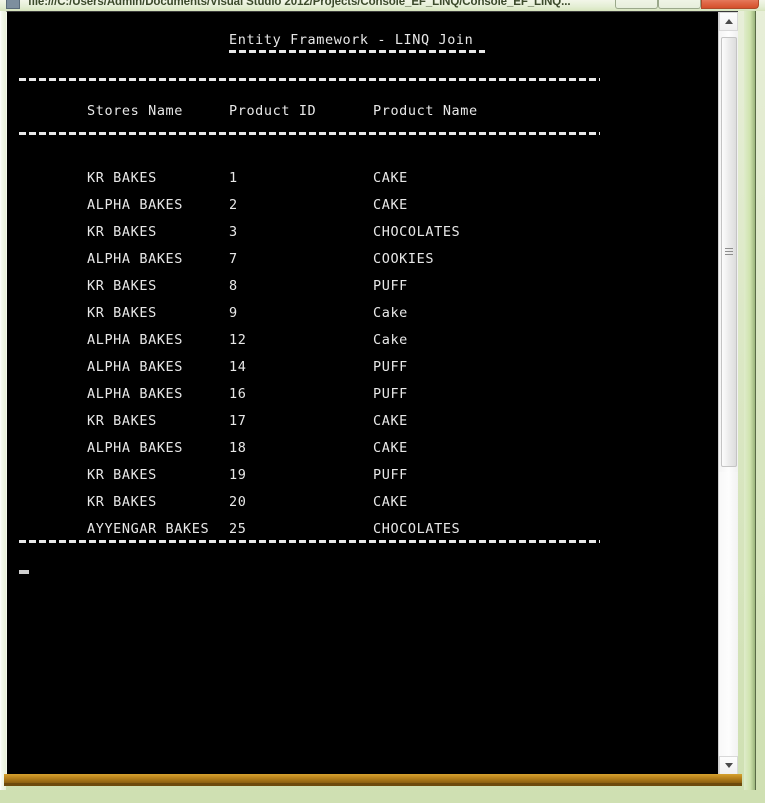  I want to click on table-row: KR BAKES 19 PUFF, so click(363, 479).